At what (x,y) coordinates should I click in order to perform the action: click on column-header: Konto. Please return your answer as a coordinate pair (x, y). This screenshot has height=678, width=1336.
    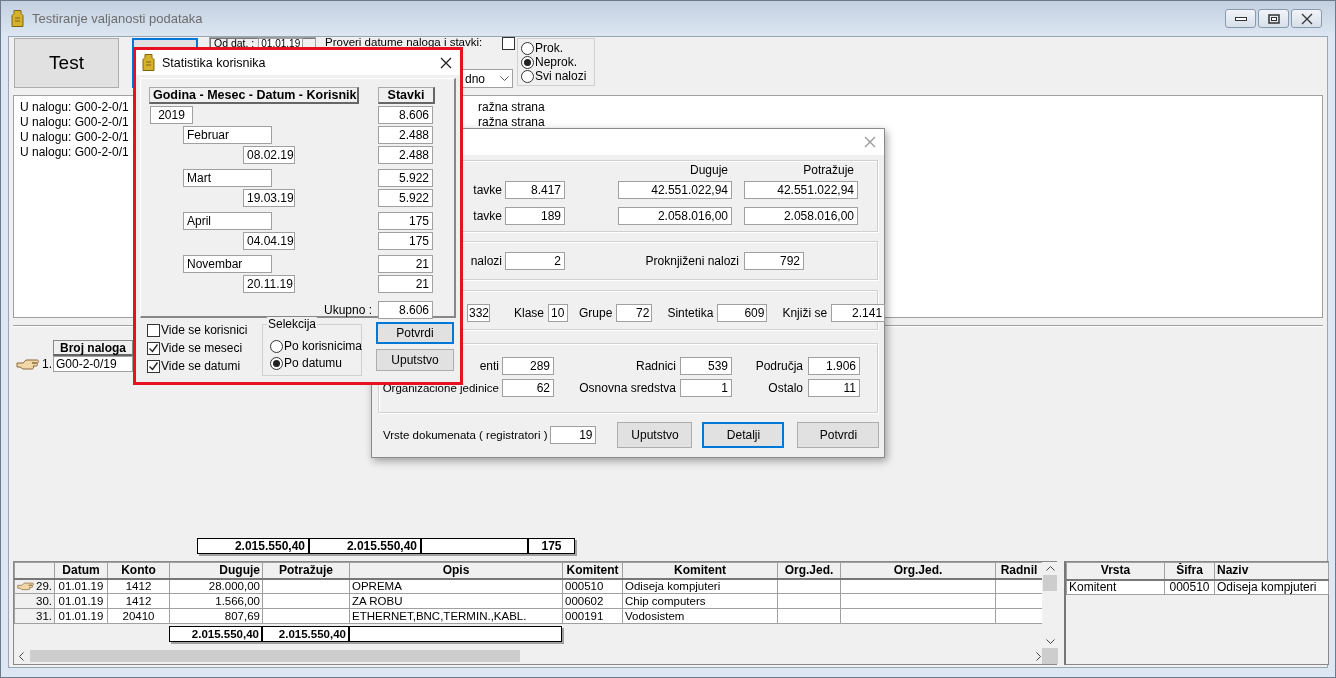
    Looking at the image, I should click on (138, 570).